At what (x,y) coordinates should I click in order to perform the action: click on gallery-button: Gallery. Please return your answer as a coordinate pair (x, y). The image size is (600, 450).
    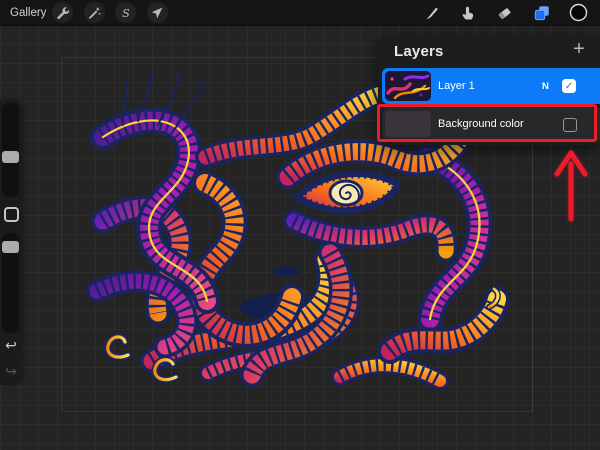
    Looking at the image, I should click on (28, 12).